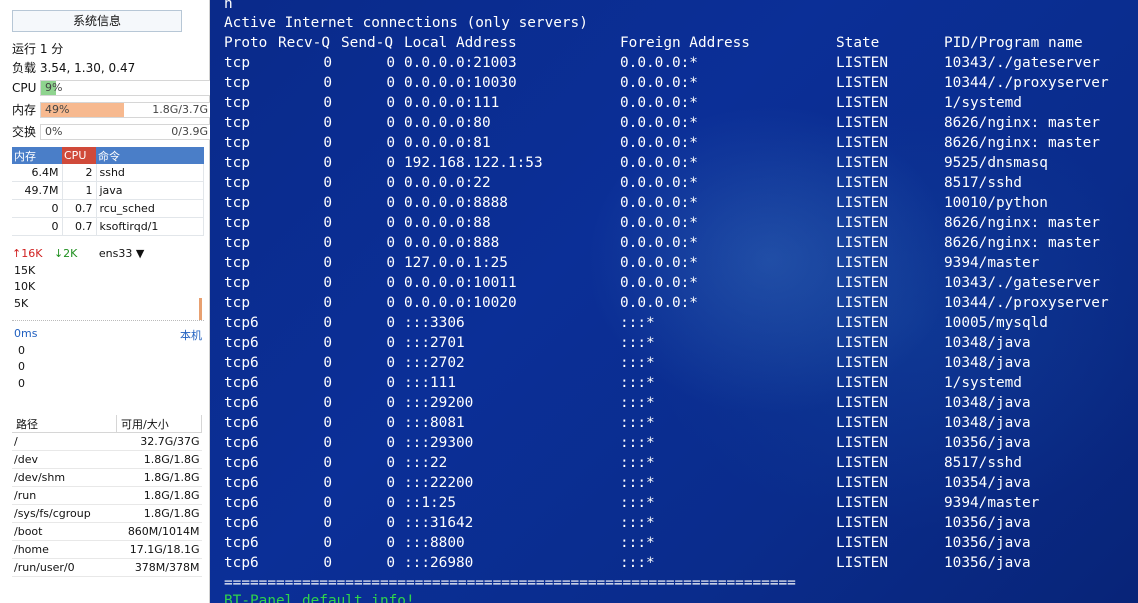  Describe the element at coordinates (64, 424) in the screenshot. I see `header-path: 路径` at that location.